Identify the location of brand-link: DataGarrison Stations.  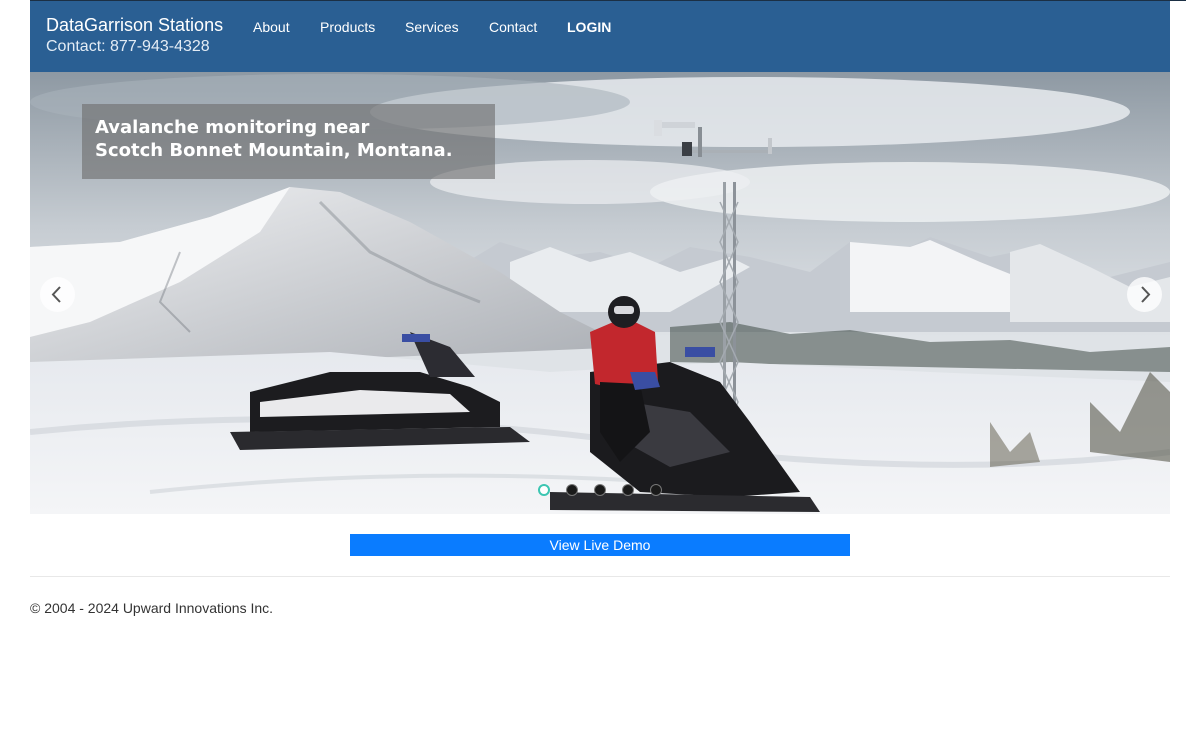
(134, 25).